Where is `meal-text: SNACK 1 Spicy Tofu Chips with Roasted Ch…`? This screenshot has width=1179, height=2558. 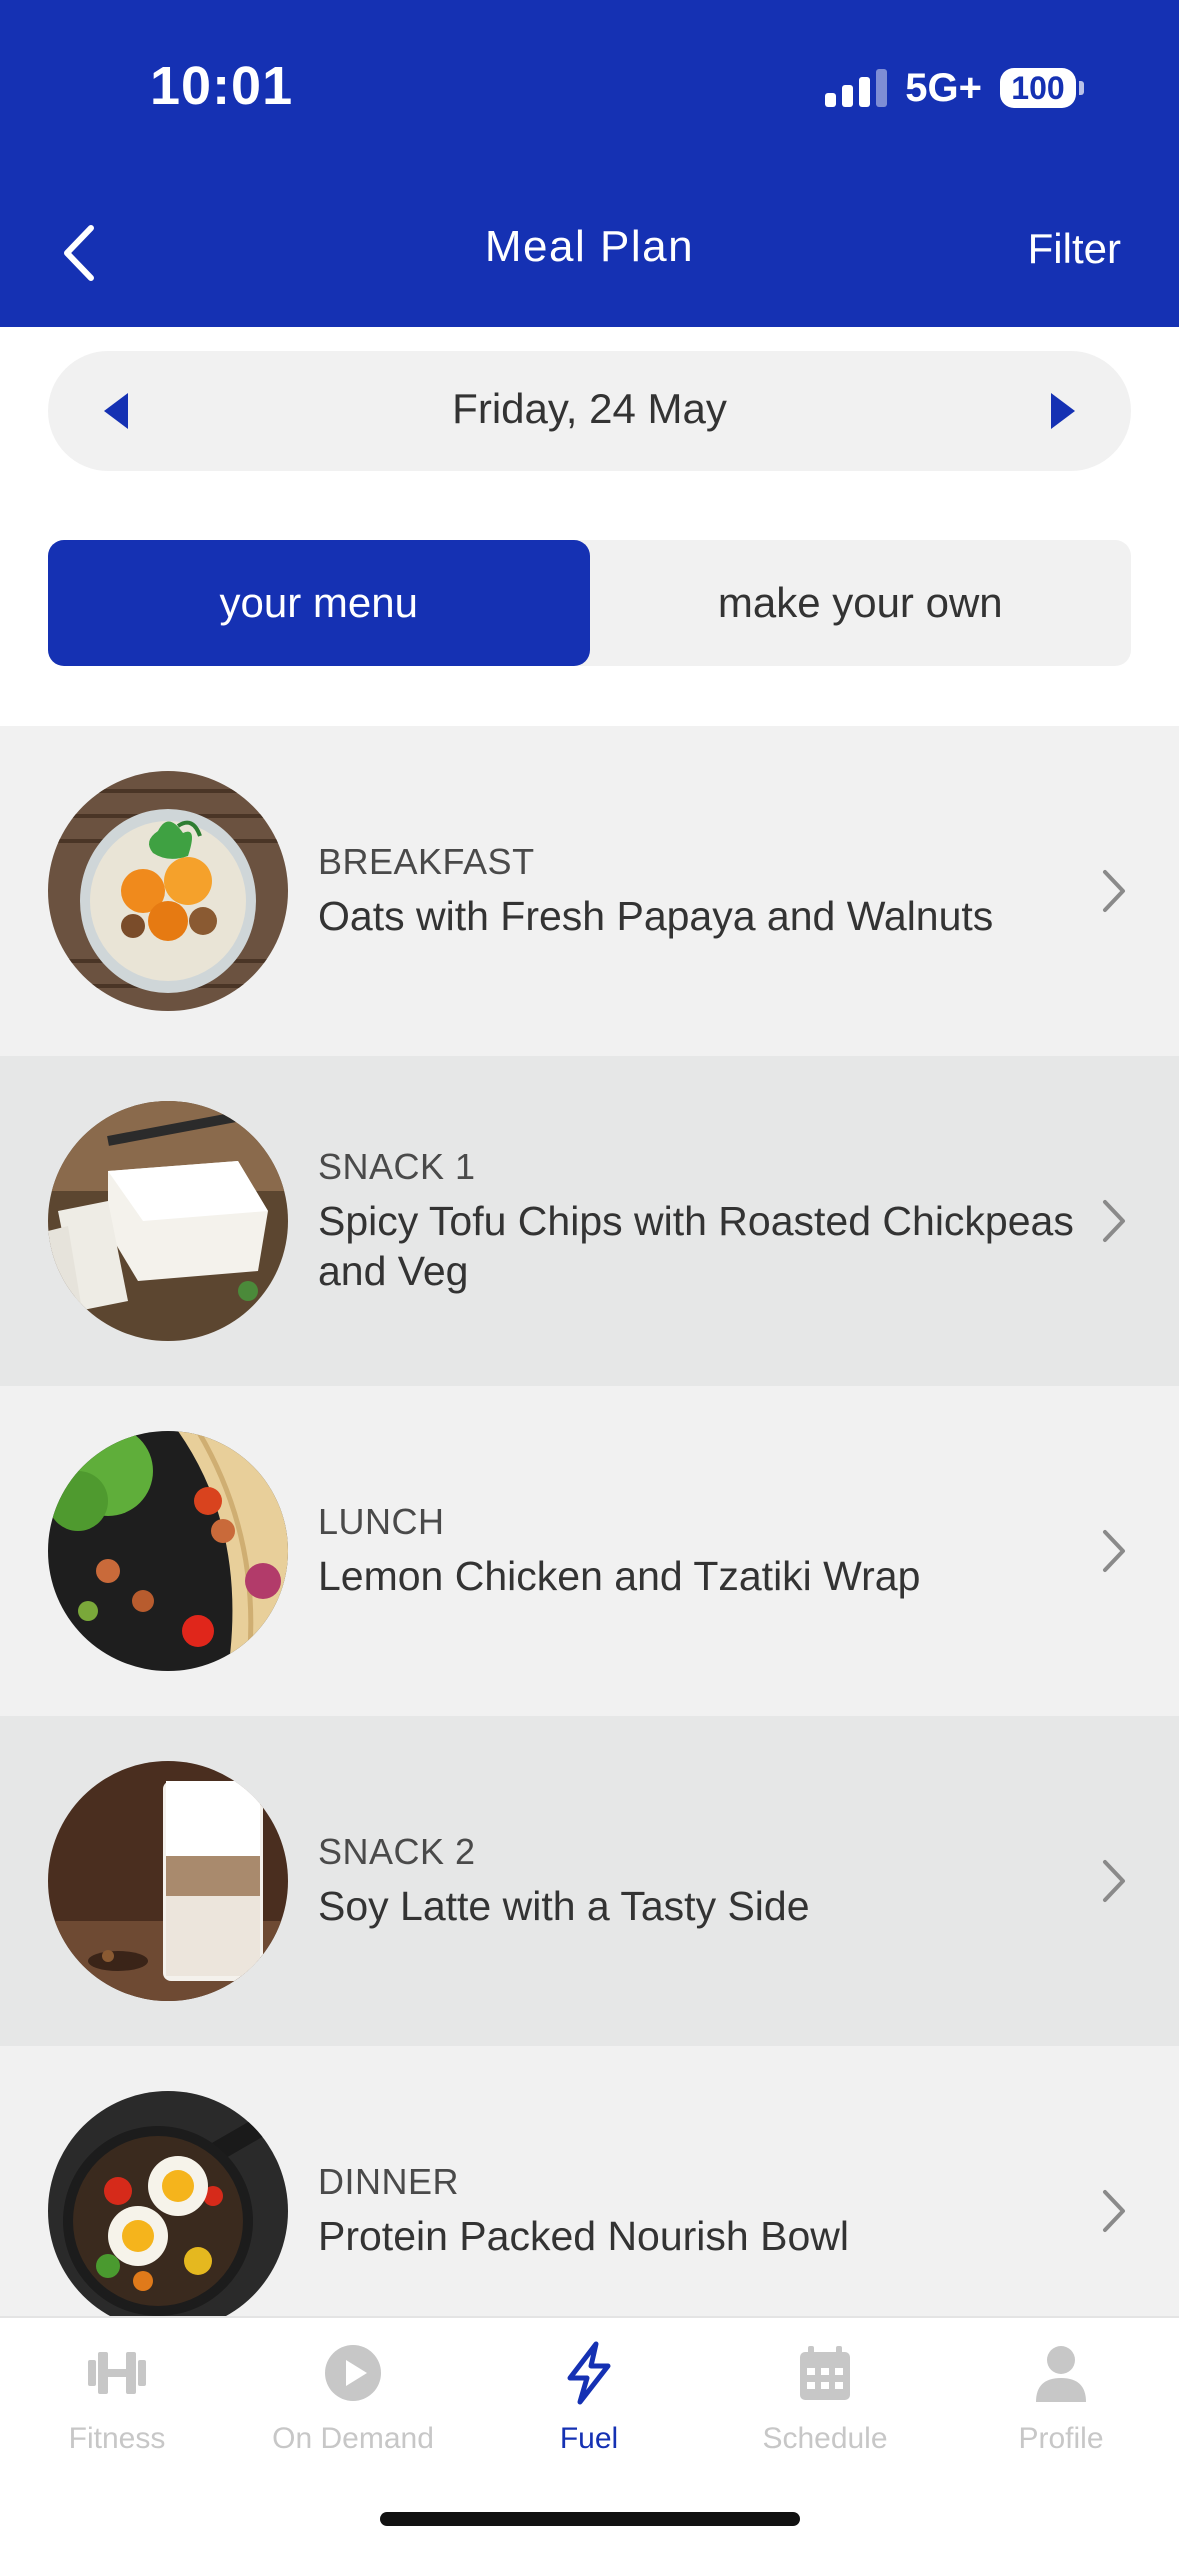 meal-text: SNACK 1 Spicy Tofu Chips with Roasted Ch… is located at coordinates (698, 1221).